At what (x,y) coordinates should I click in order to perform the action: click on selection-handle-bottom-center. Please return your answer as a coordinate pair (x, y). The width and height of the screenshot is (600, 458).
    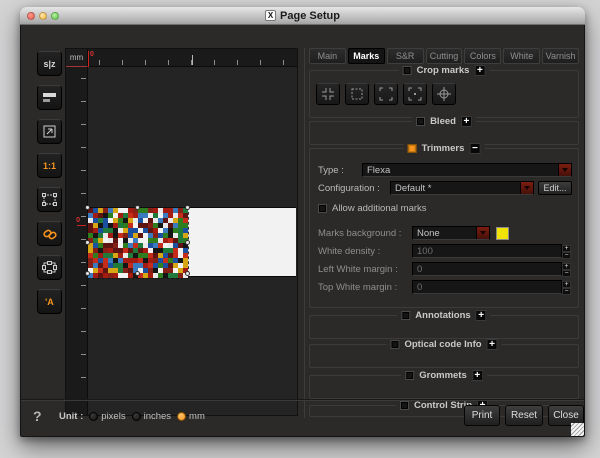
    Looking at the image, I should click on (137, 273).